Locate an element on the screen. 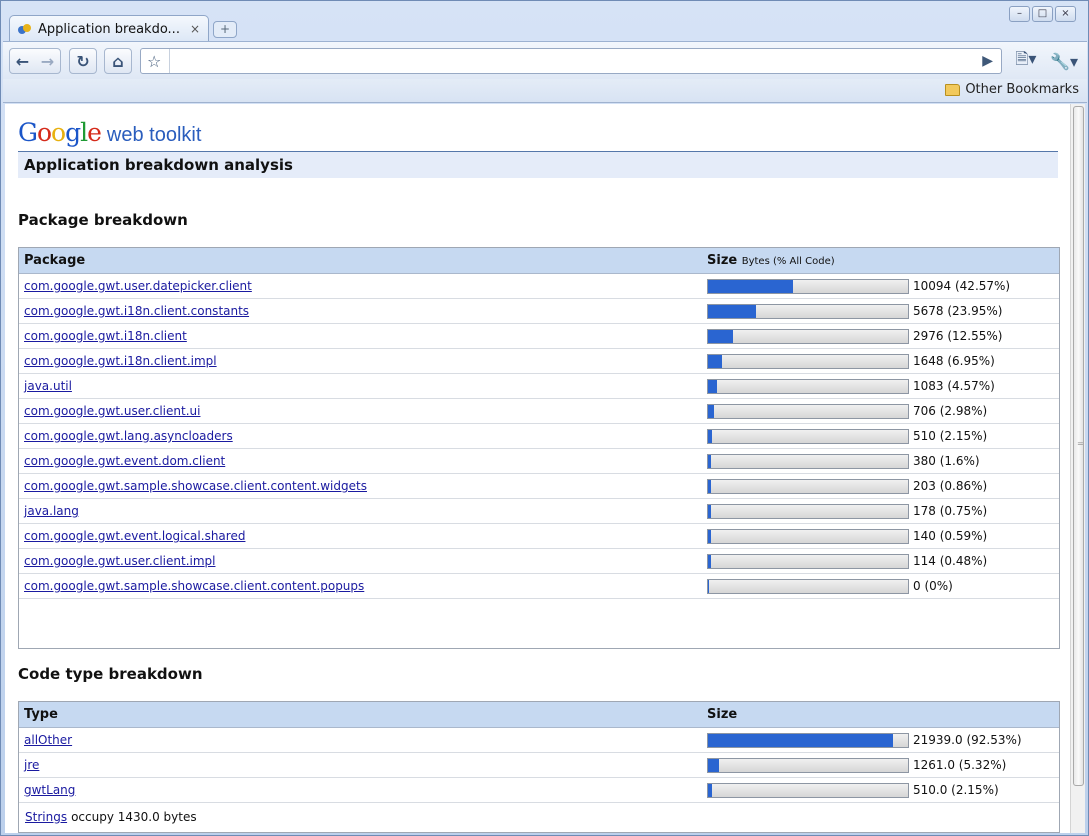 This screenshot has height=836, width=1089. type-column-header: Type is located at coordinates (41, 714).